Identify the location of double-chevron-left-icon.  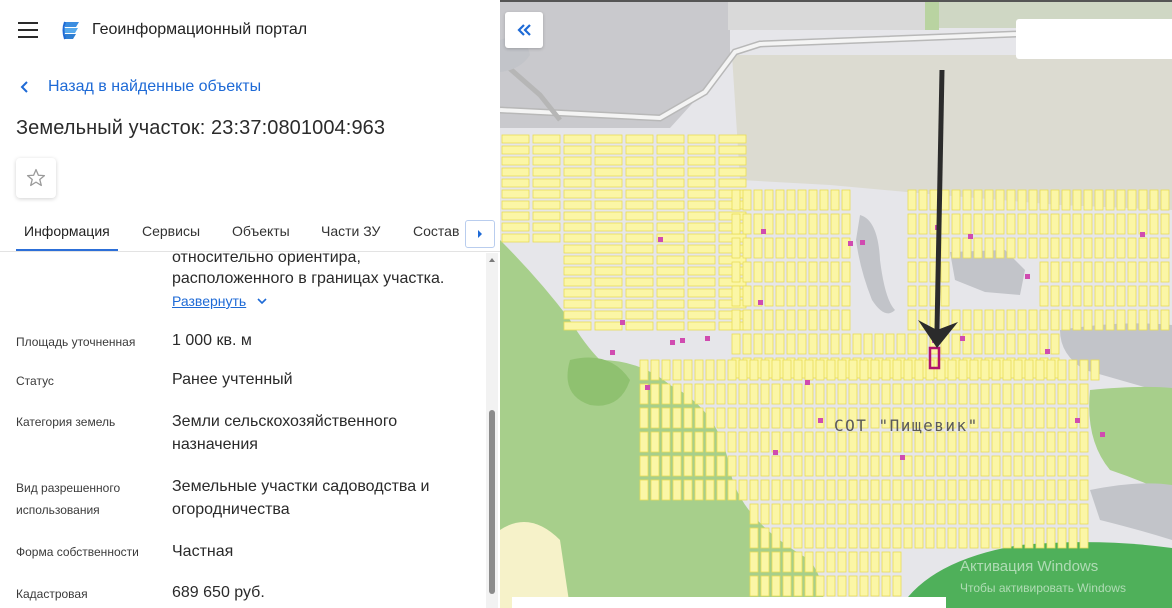
(524, 30).